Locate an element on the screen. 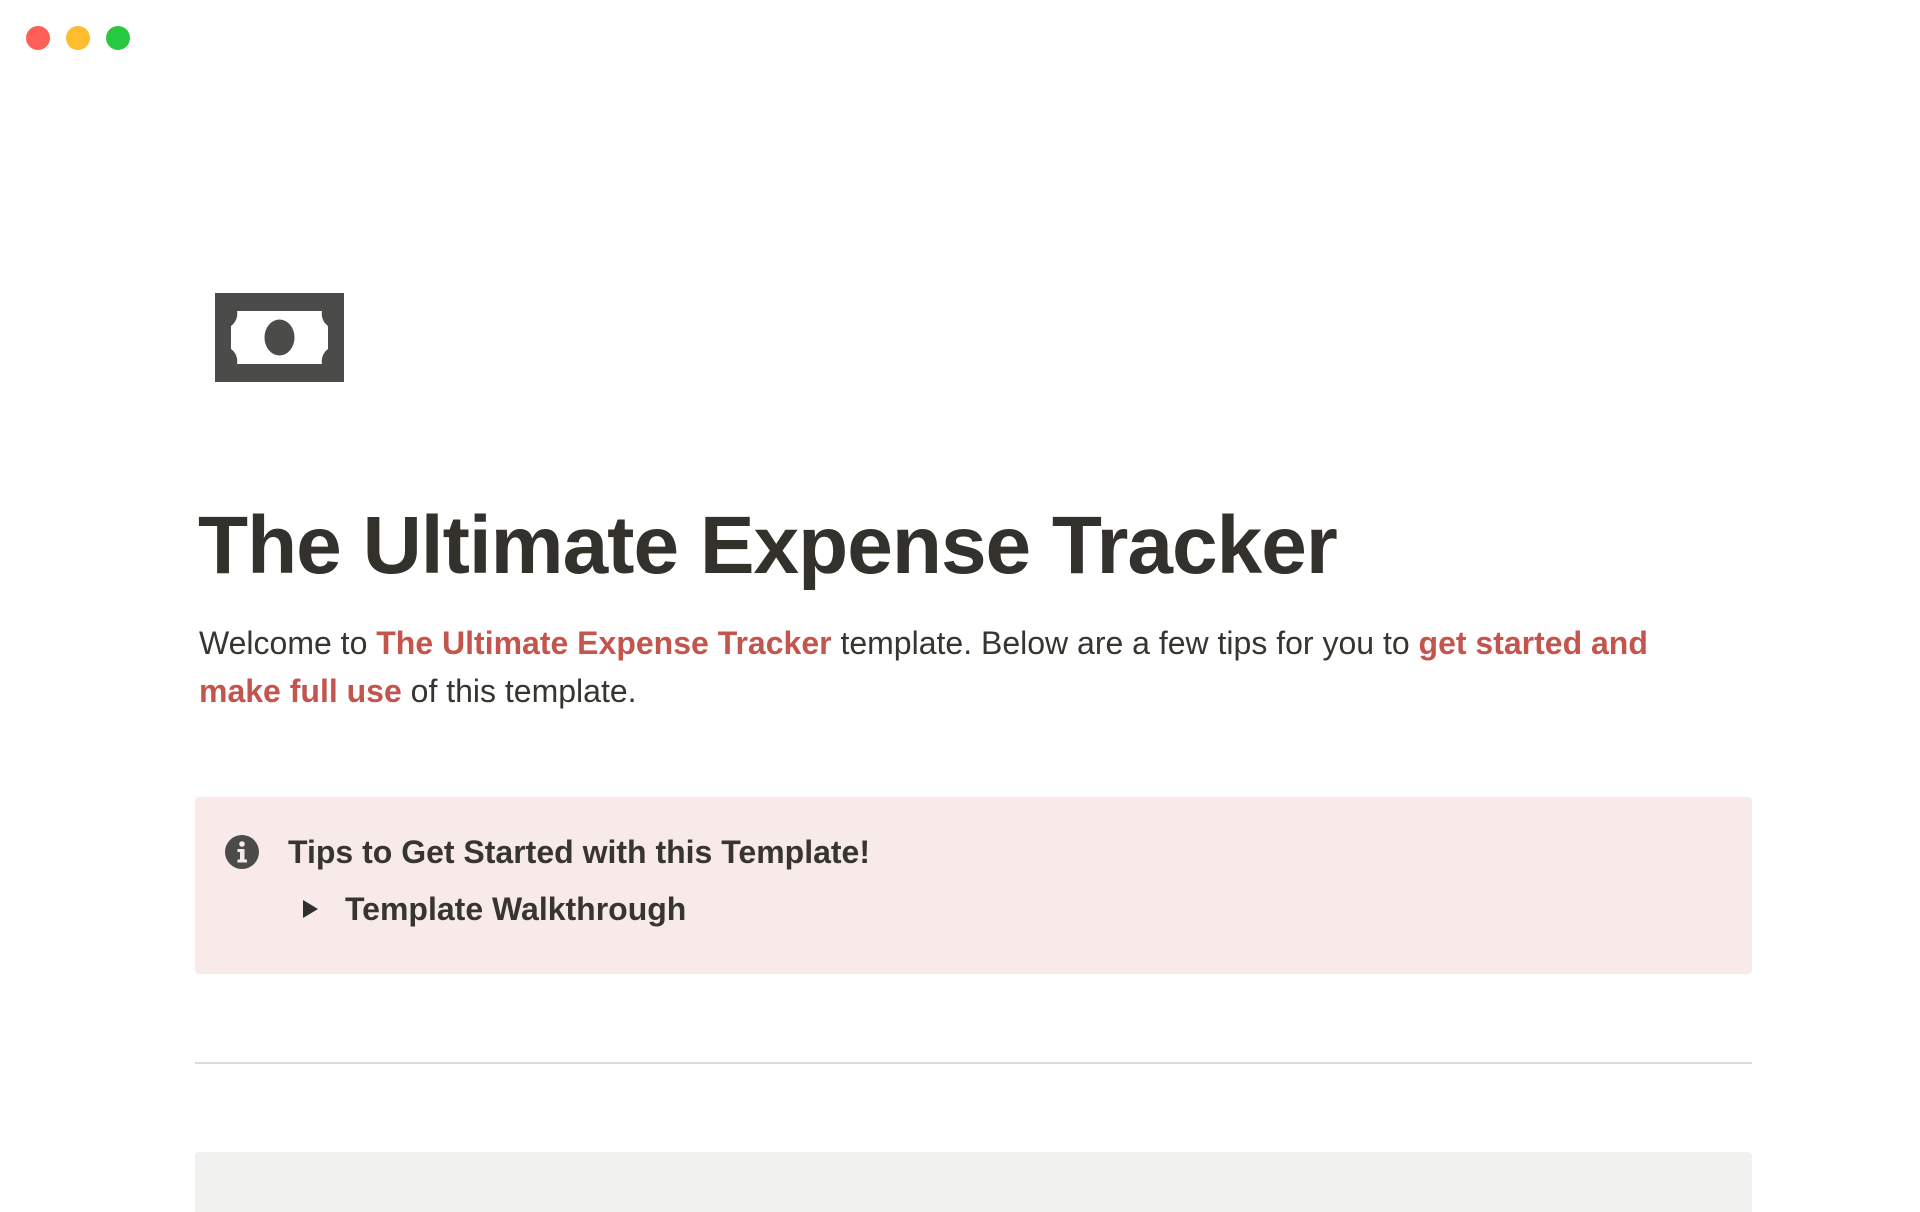  info-icon is located at coordinates (242, 852).